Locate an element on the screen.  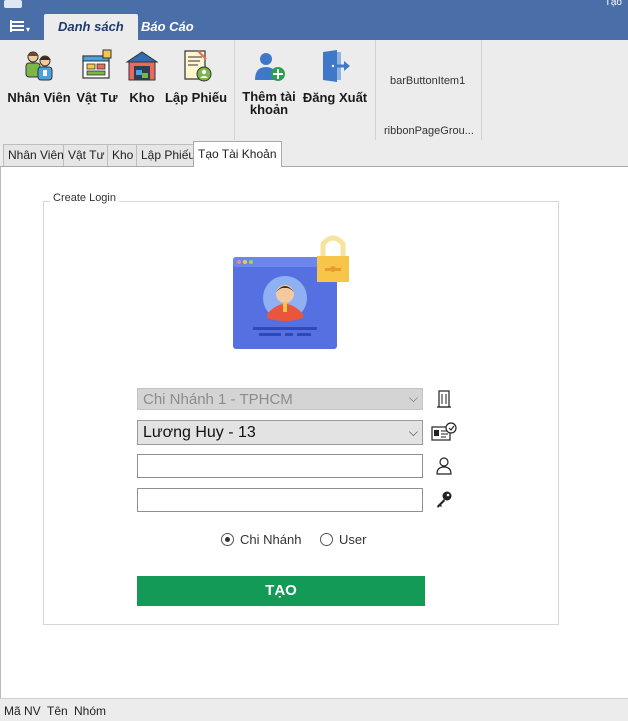
user-icon is located at coordinates (444, 466).